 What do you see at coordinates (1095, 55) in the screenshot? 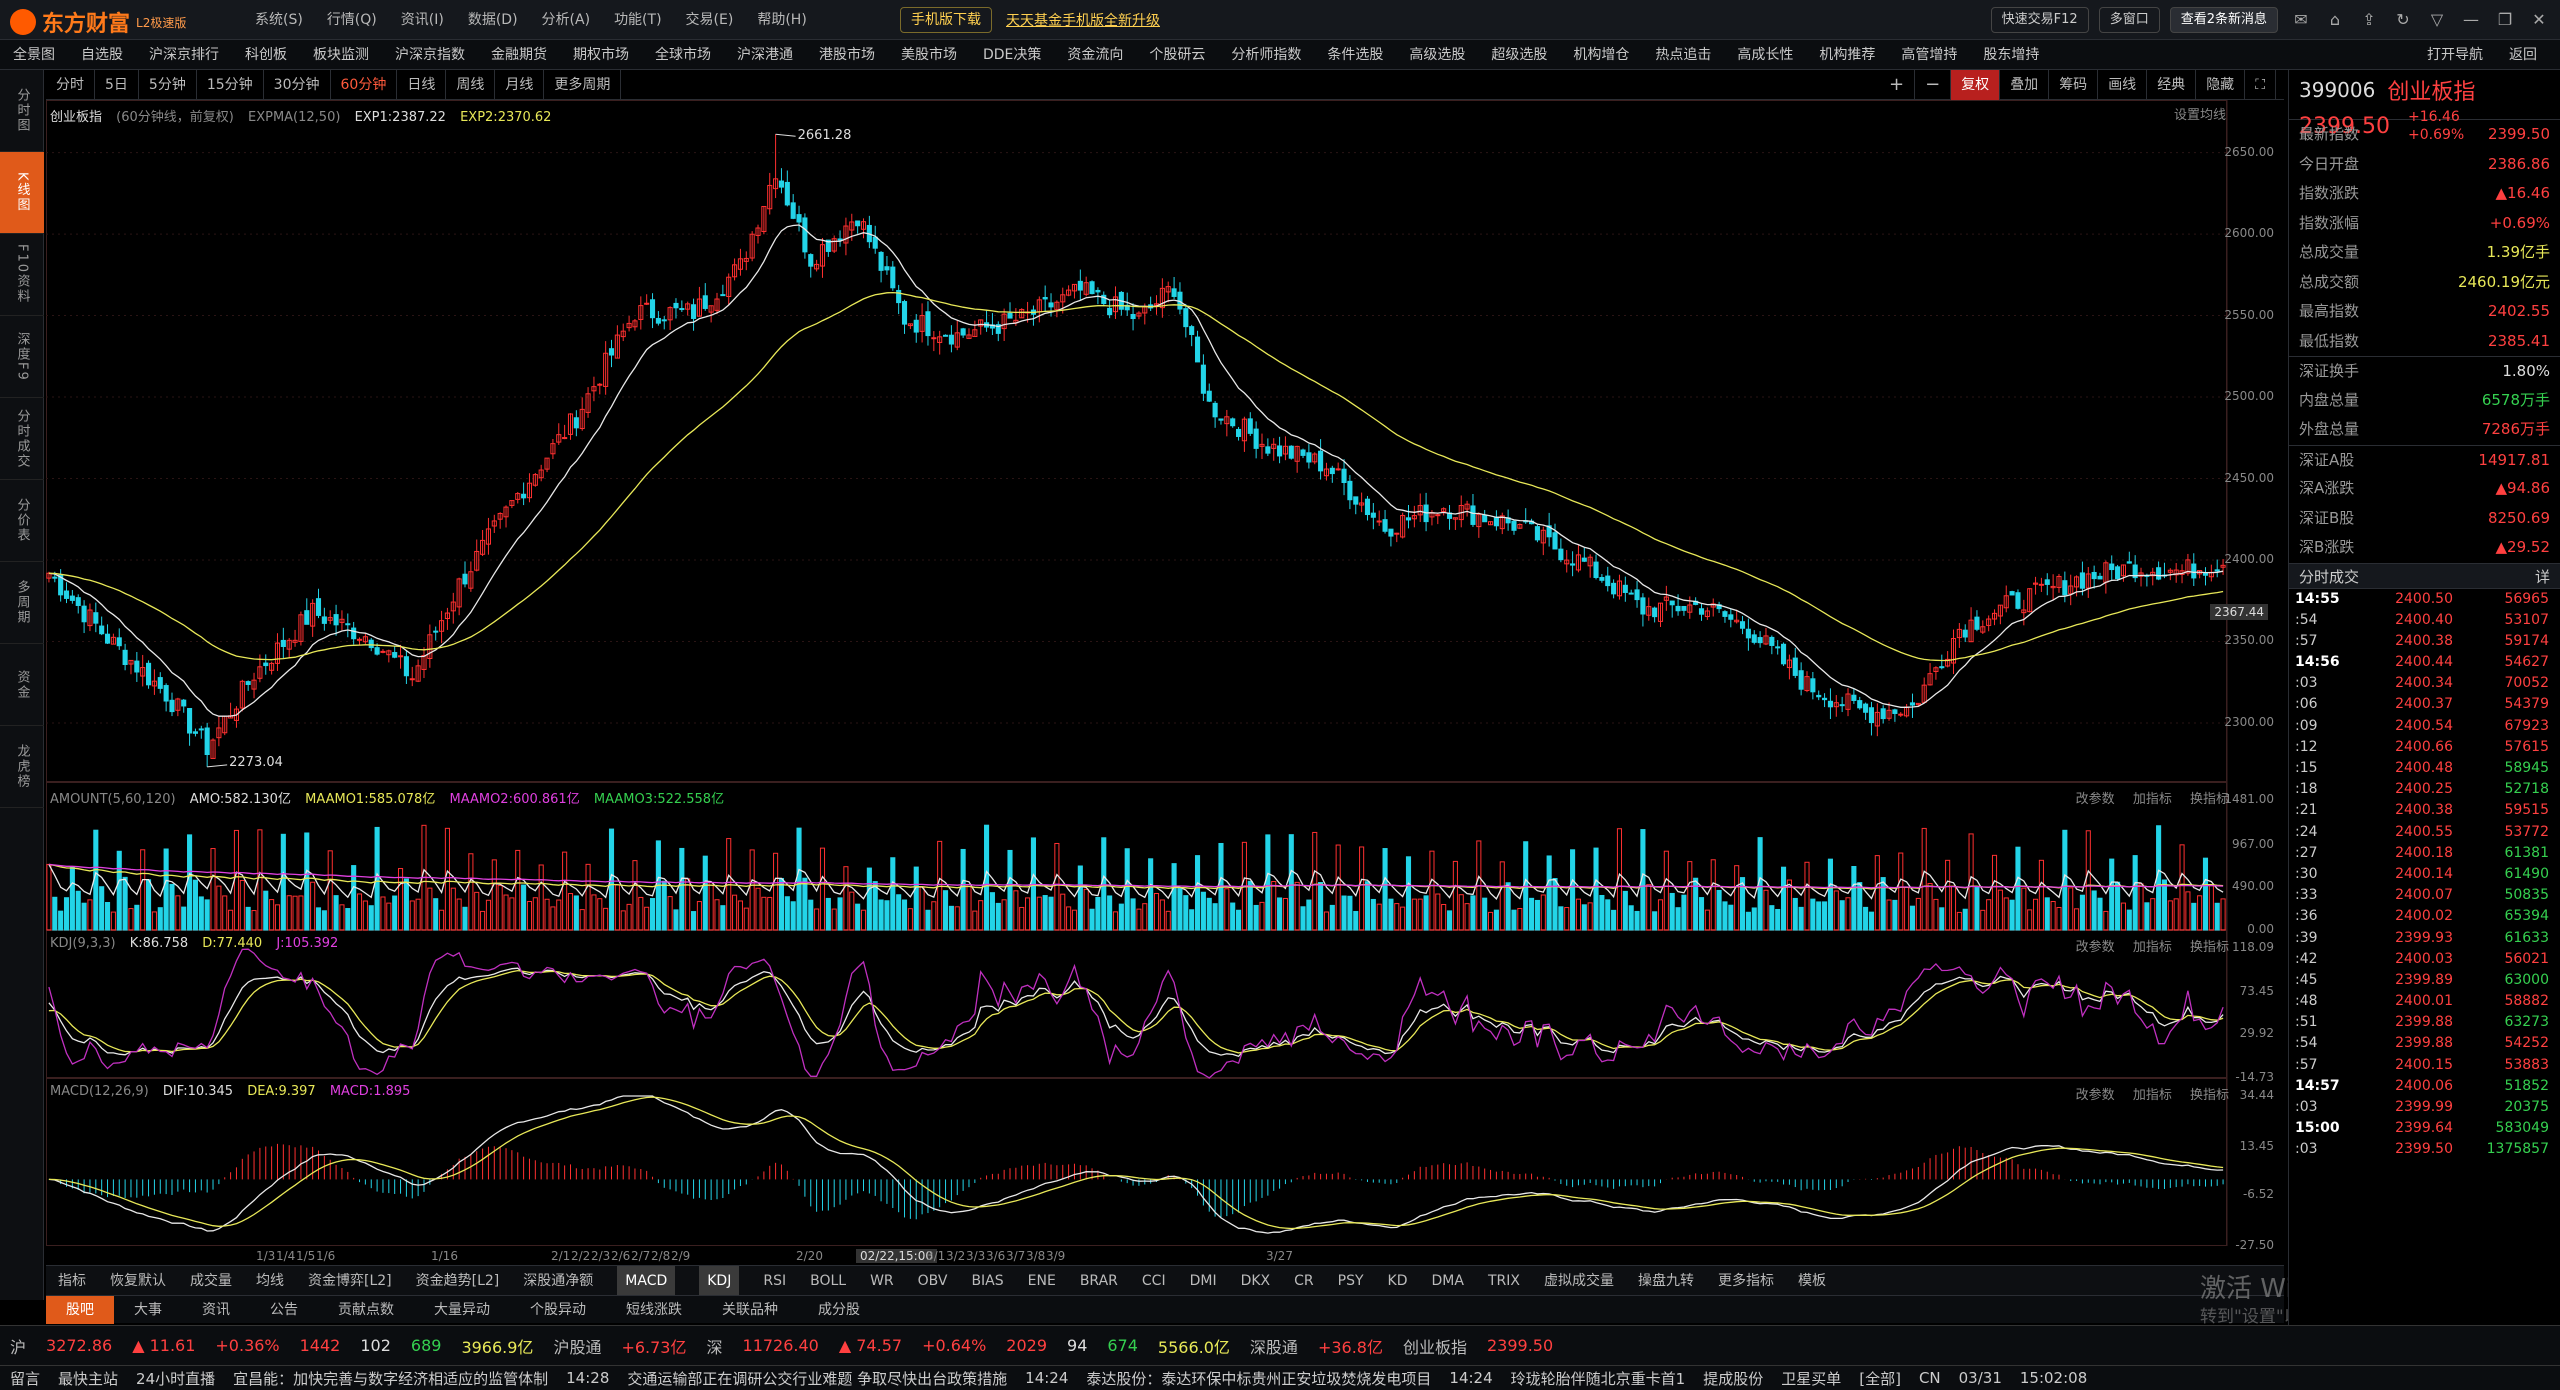
I see `nav-item: 资金流向` at bounding box center [1095, 55].